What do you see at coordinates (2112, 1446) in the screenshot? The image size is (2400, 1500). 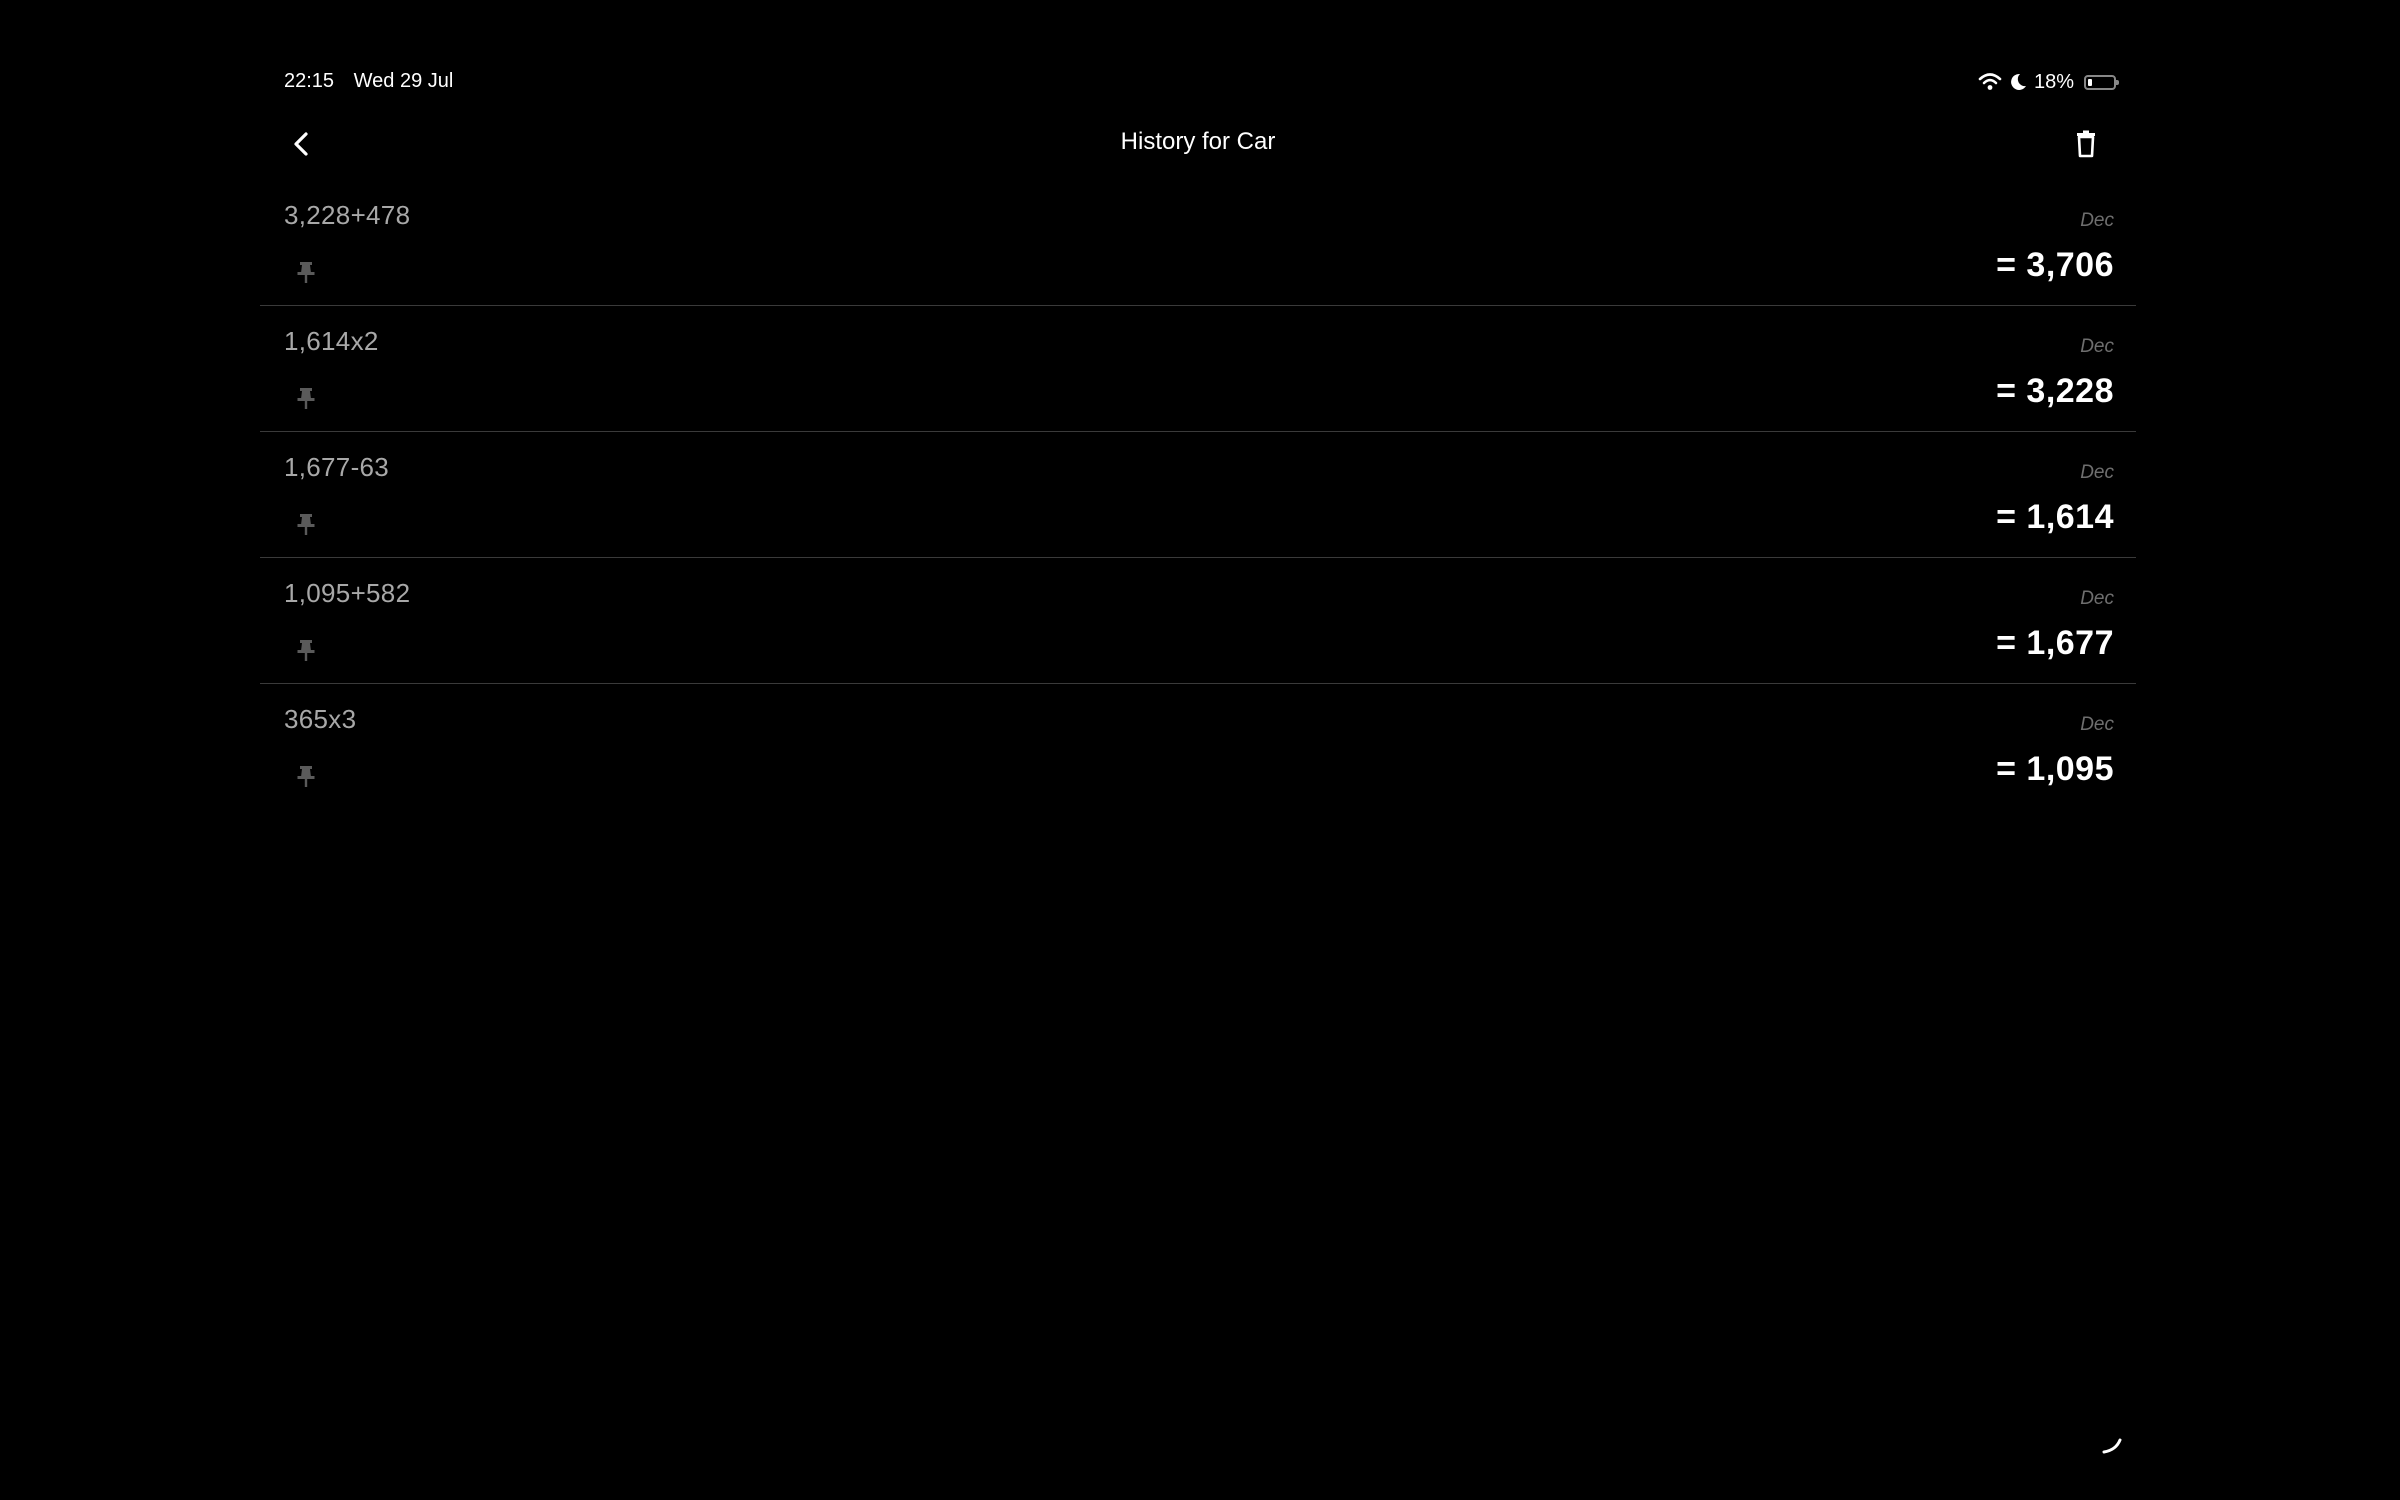 I see `loading-spinner-icon` at bounding box center [2112, 1446].